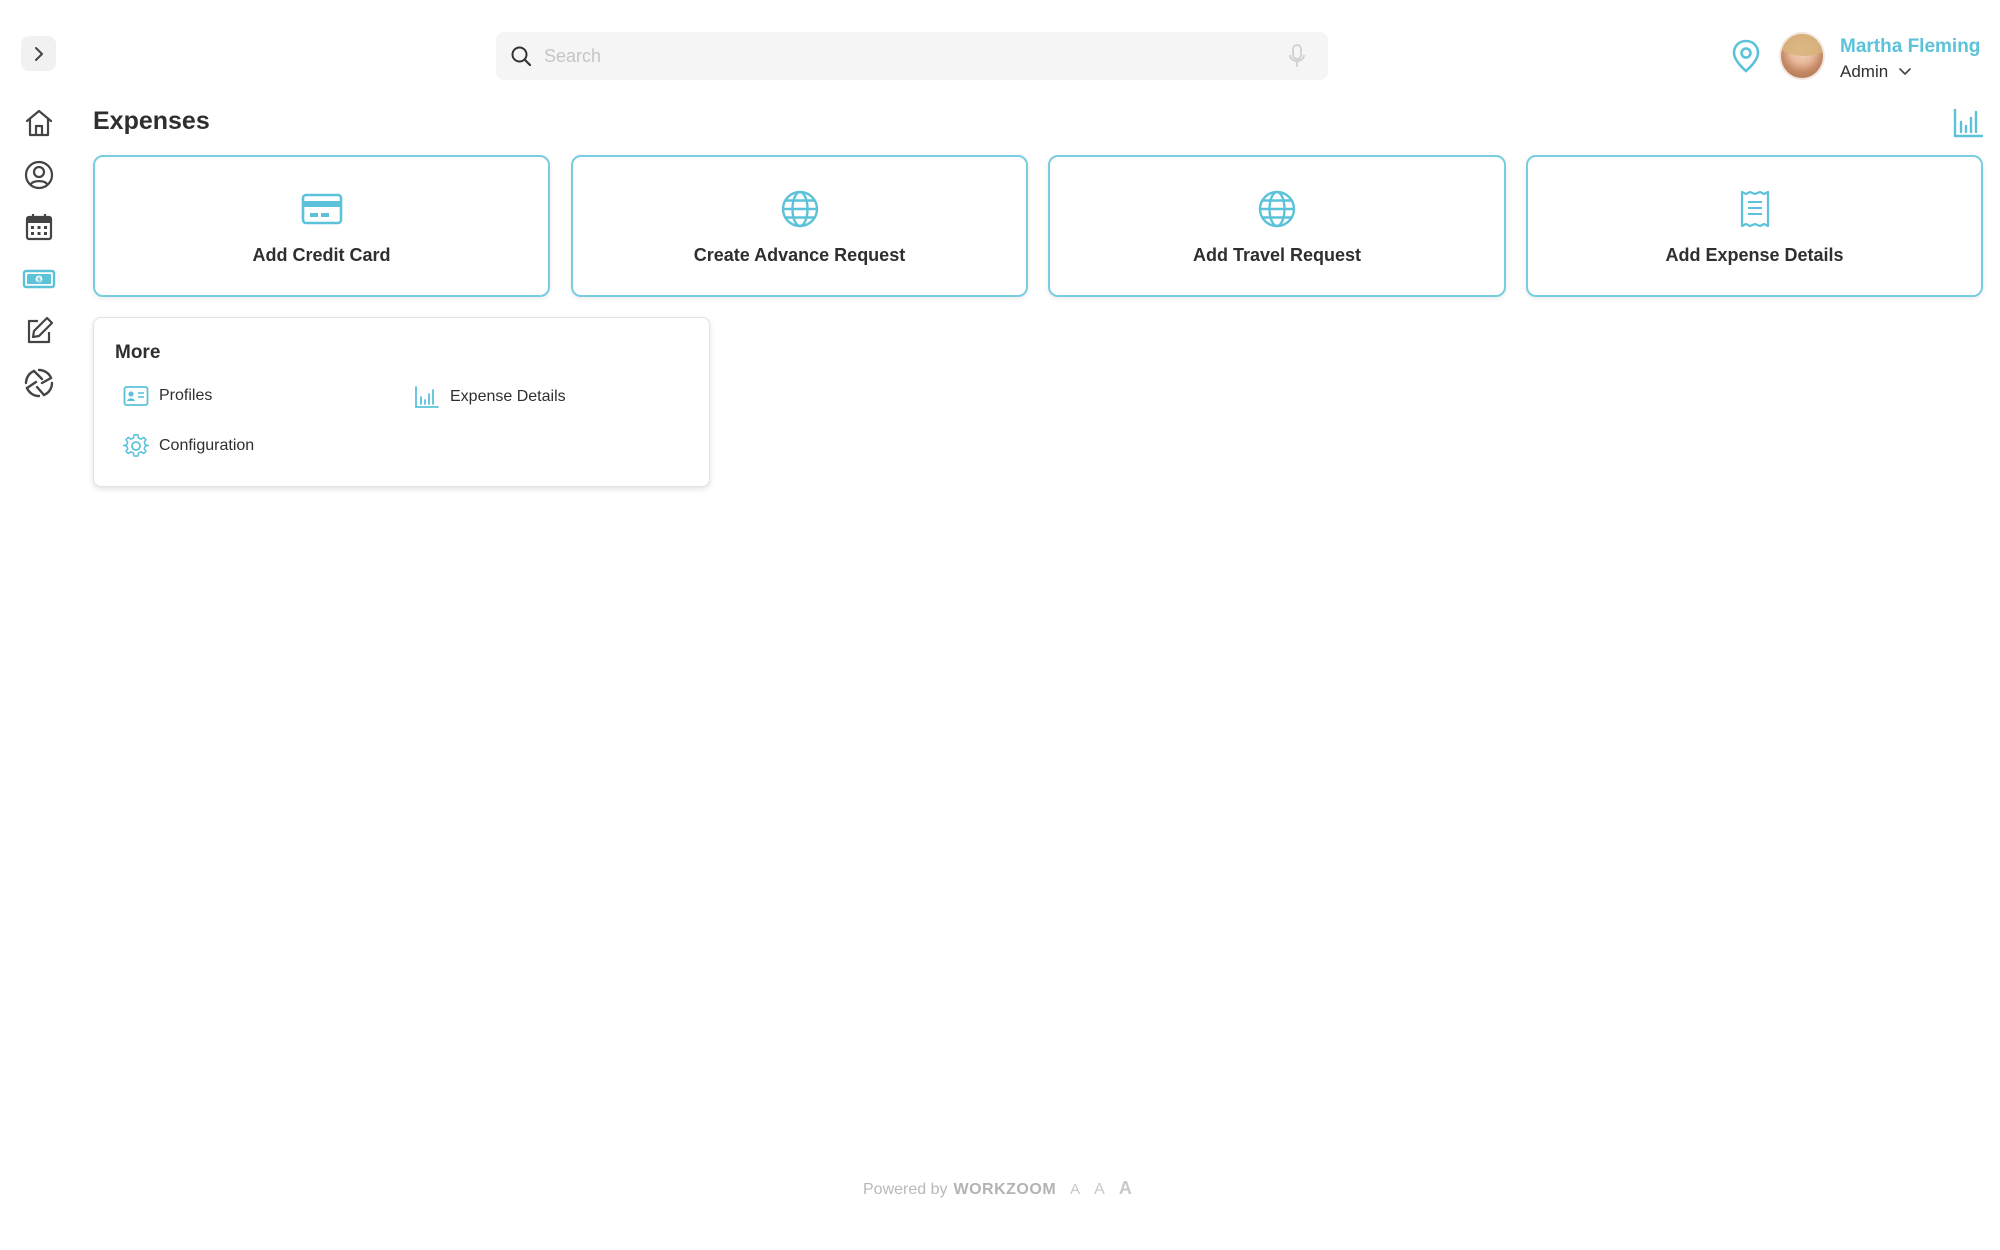  Describe the element at coordinates (138, 352) in the screenshot. I see `more-title: More` at that location.